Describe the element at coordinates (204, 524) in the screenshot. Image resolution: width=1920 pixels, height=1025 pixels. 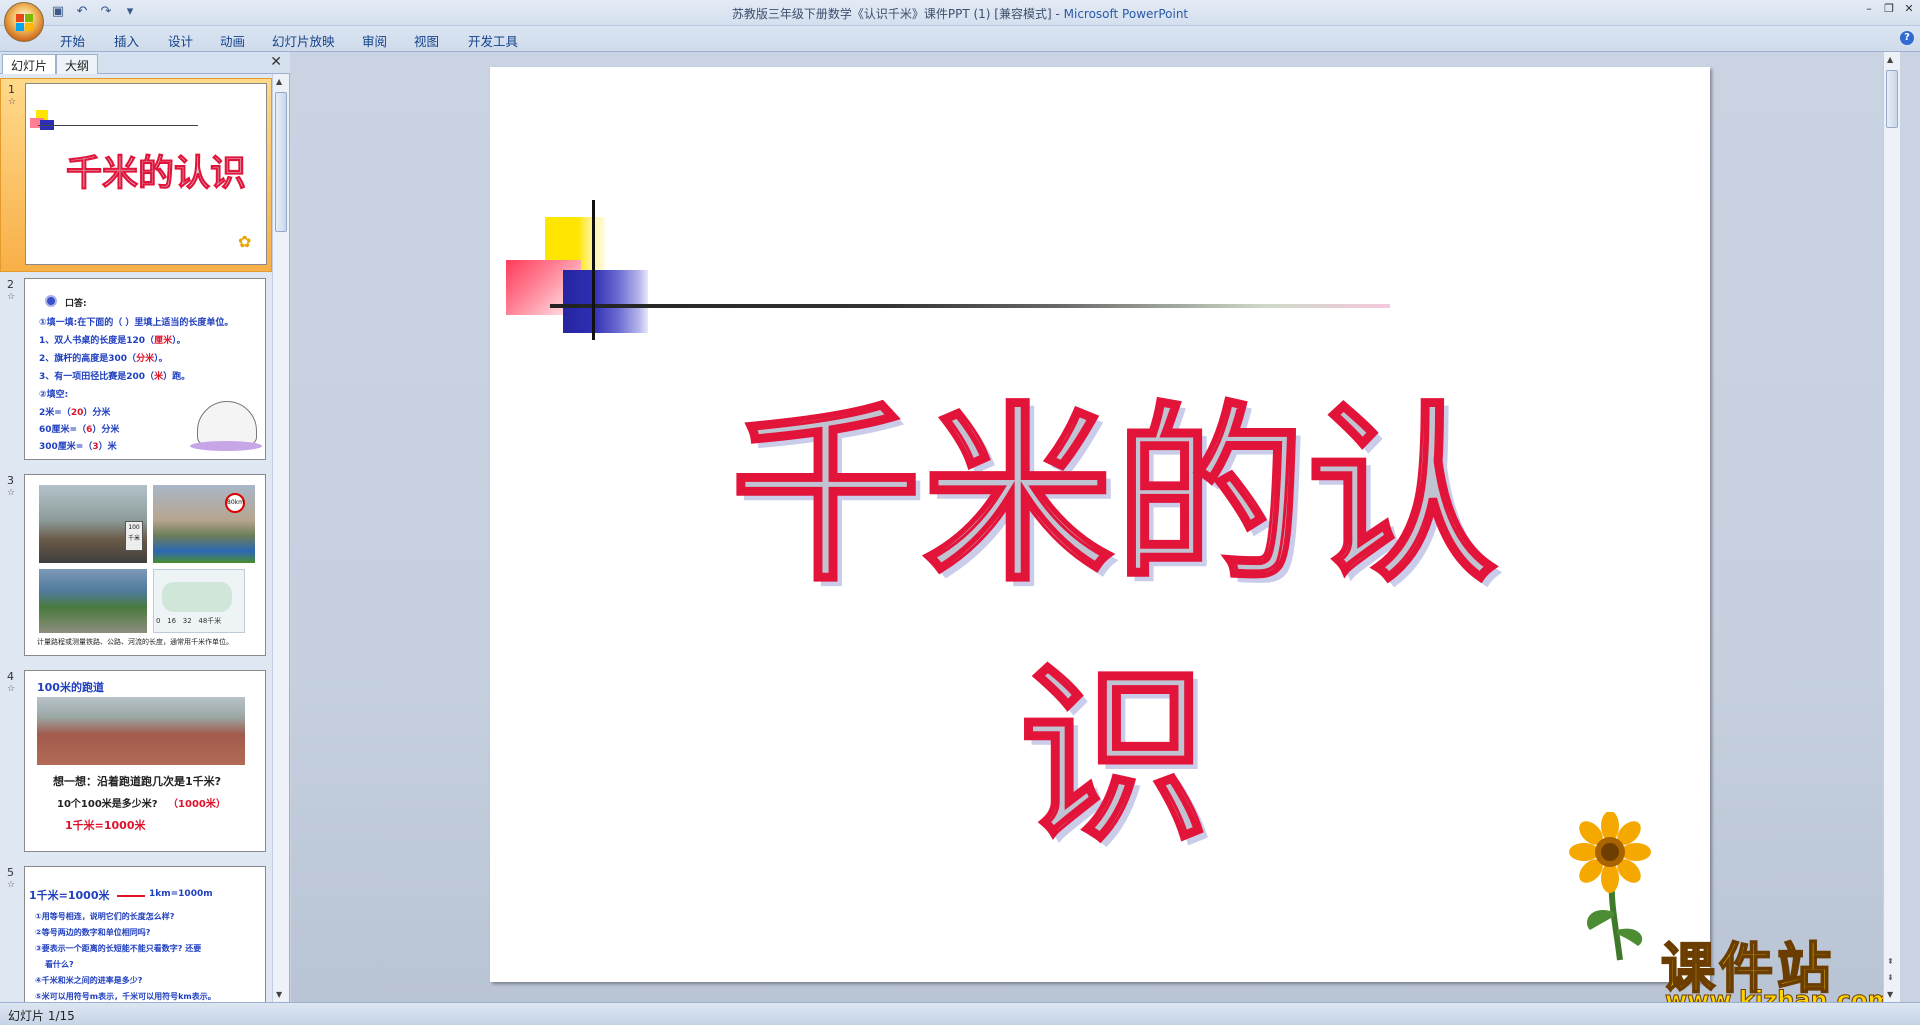
I see `road-photo: 80km` at that location.